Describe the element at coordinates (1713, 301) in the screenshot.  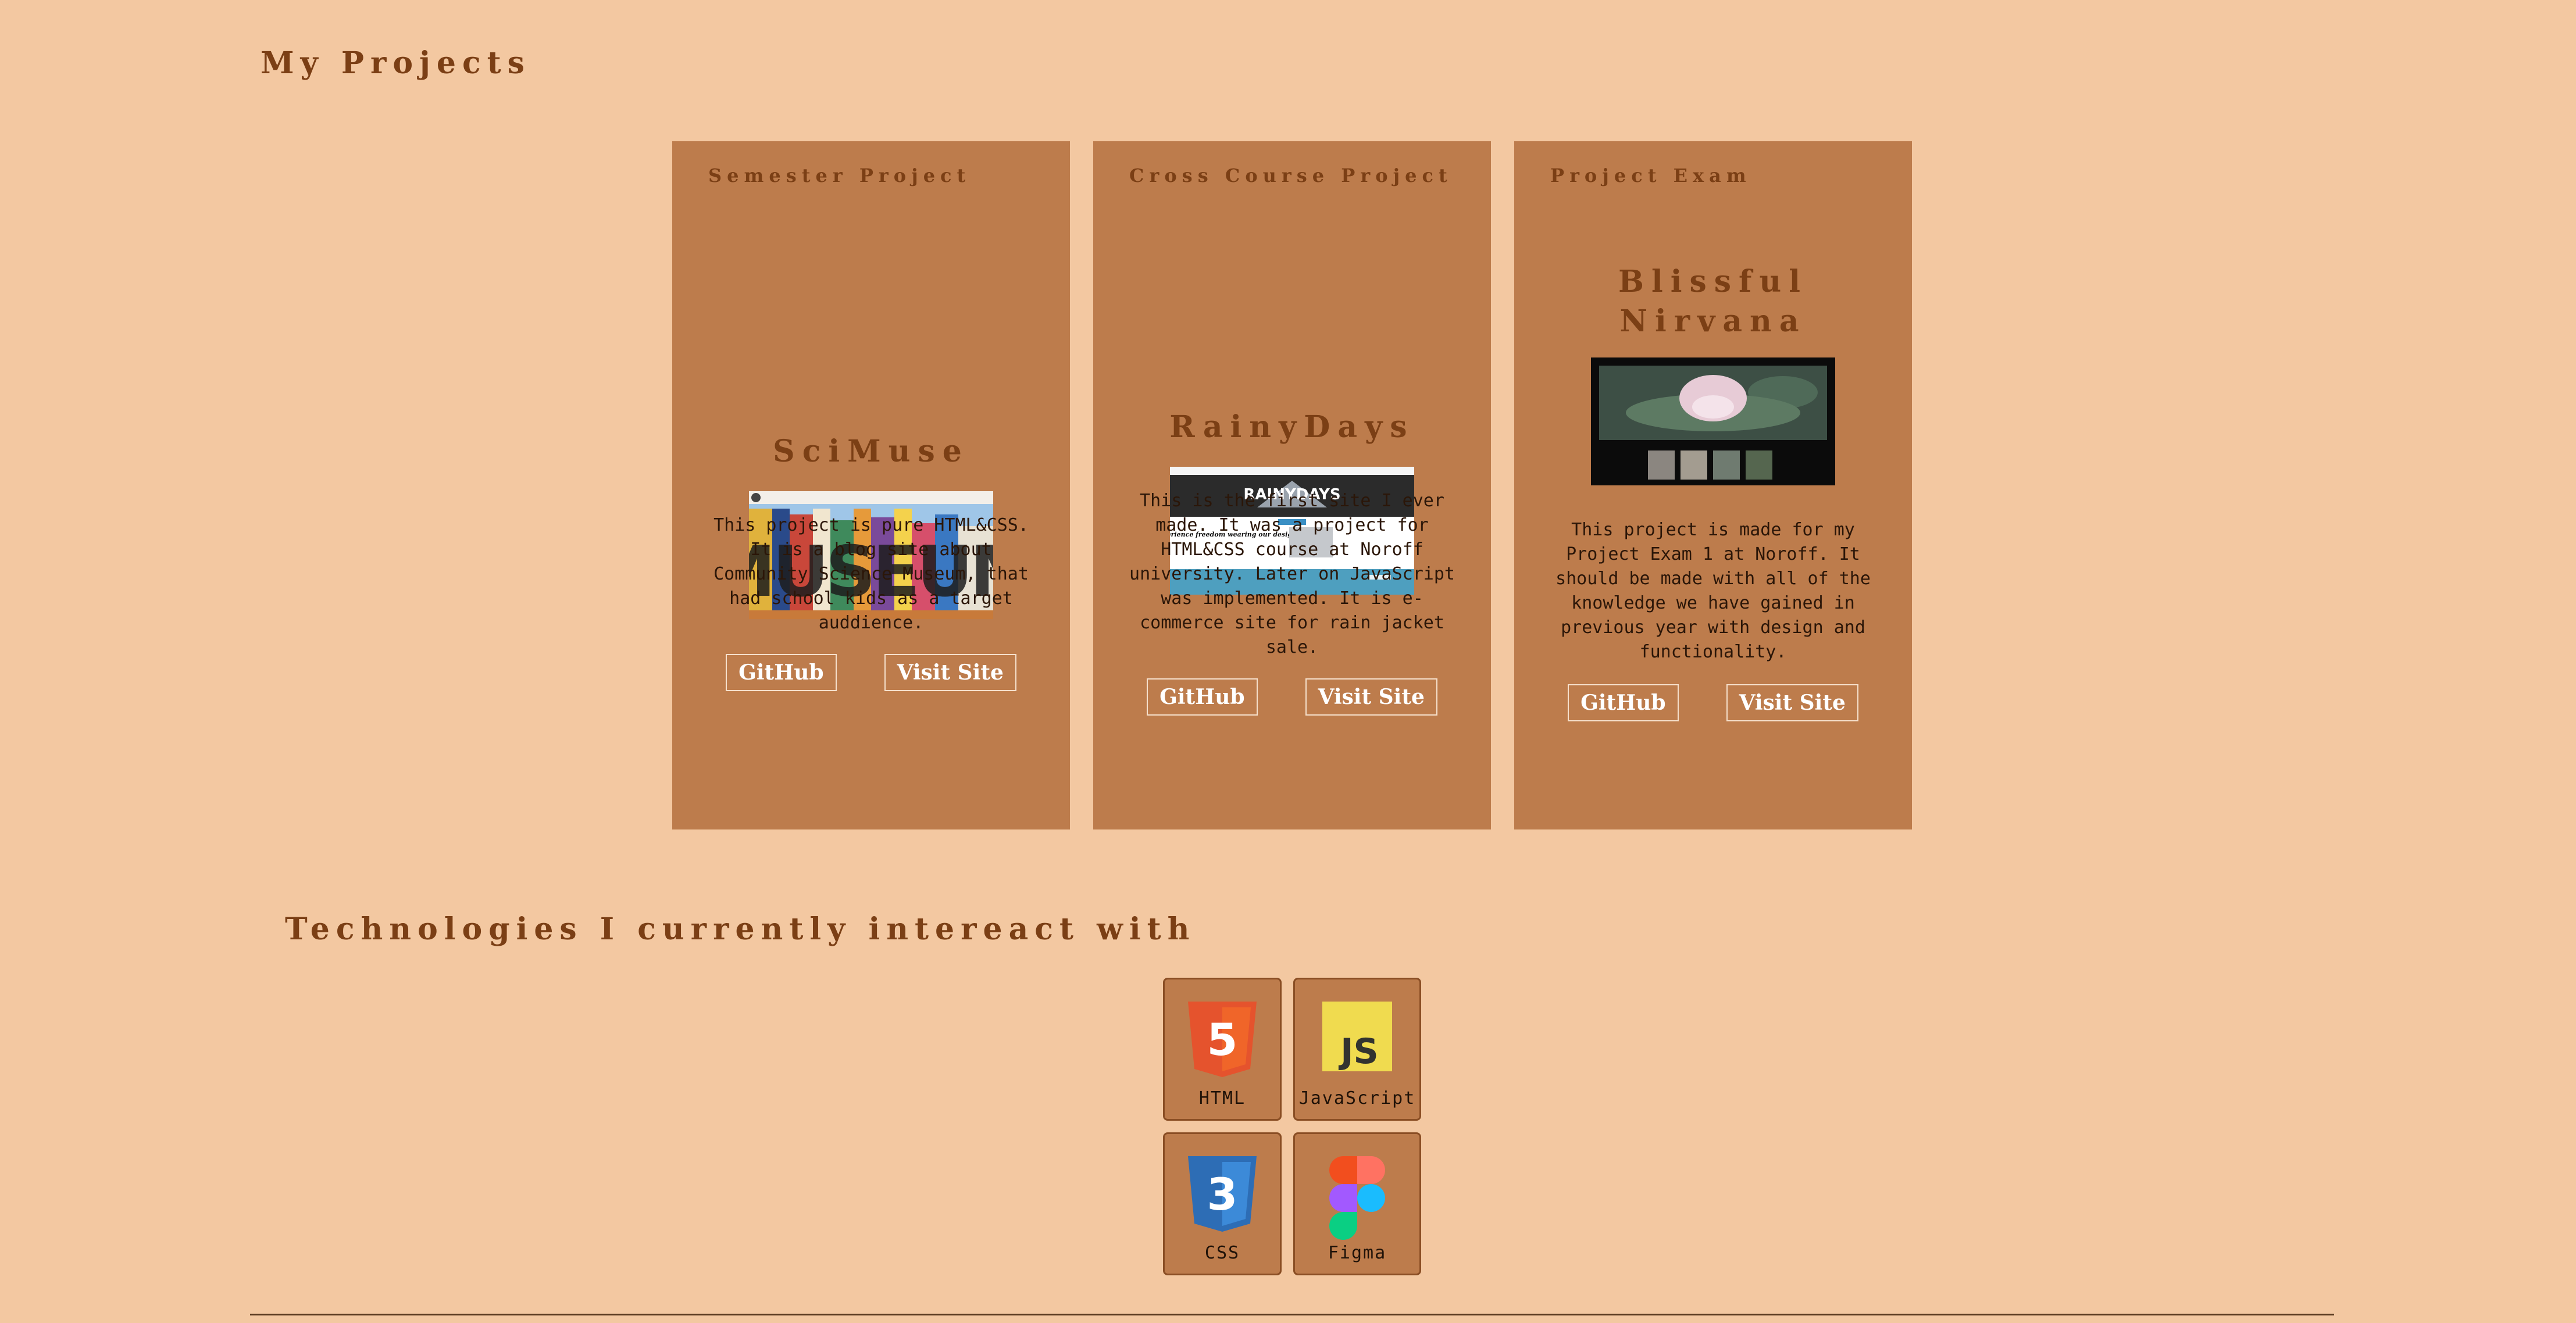
I see `project-name: Blissful Nirvana` at that location.